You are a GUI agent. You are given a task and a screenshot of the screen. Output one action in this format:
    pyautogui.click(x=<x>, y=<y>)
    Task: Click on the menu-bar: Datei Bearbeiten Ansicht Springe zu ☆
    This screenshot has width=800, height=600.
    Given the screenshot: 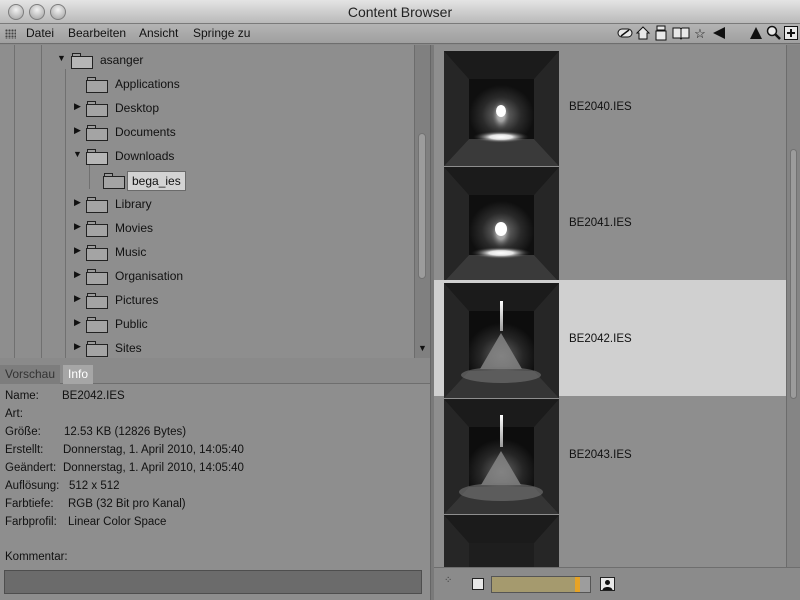 What is the action you would take?
    pyautogui.click(x=400, y=34)
    